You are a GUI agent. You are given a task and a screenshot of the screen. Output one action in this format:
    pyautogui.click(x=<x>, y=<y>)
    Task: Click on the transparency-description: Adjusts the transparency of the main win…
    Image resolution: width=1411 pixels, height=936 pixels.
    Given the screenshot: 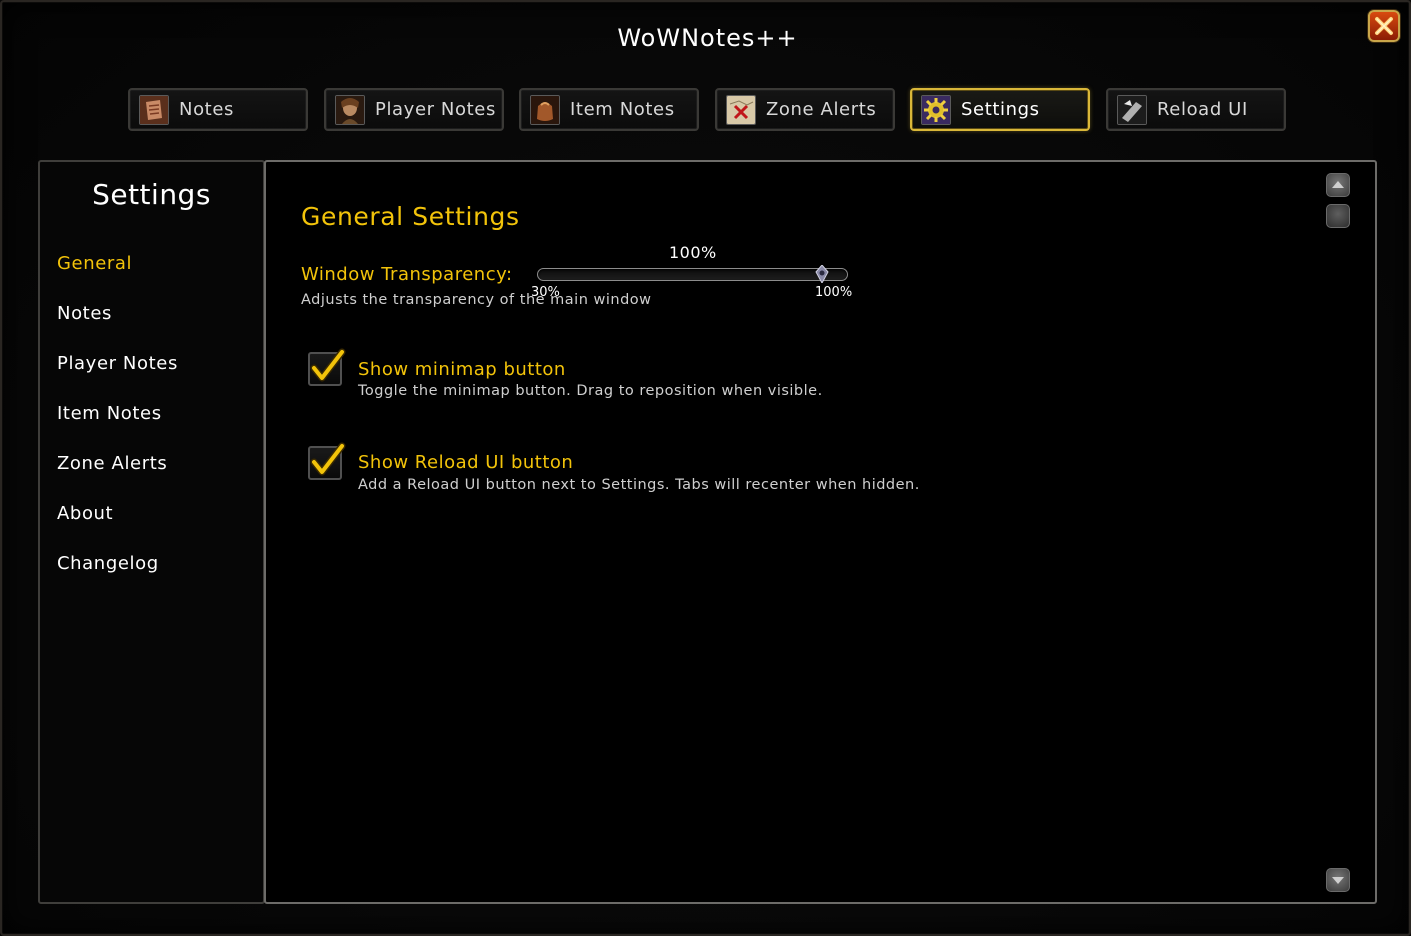 What is the action you would take?
    pyautogui.click(x=476, y=300)
    